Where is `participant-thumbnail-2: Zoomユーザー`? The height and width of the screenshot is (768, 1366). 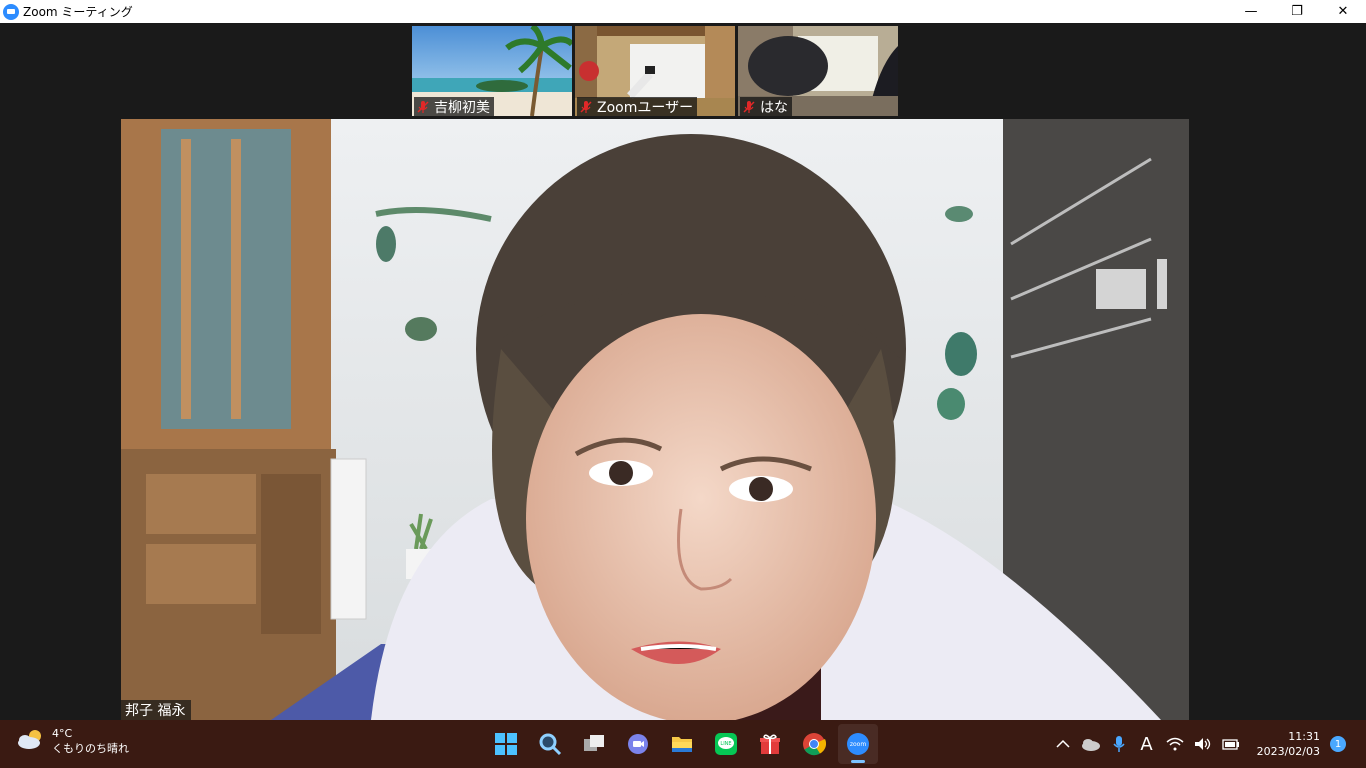 participant-thumbnail-2: Zoomユーザー is located at coordinates (655, 71).